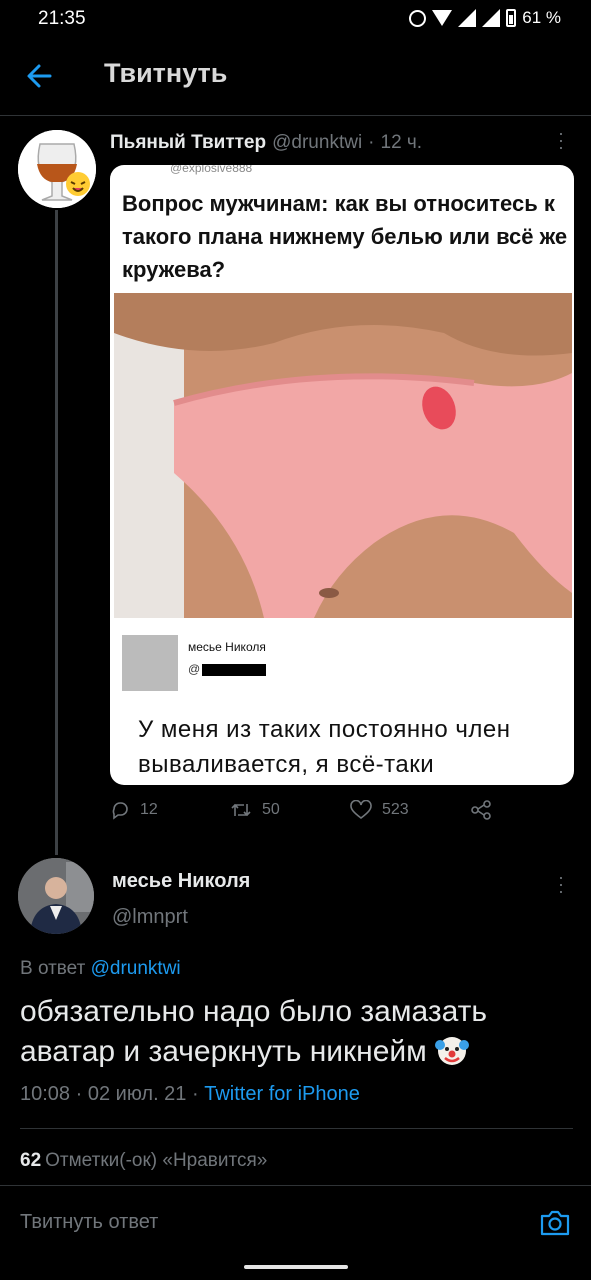 The image size is (591, 1280). Describe the element at coordinates (137, 1094) in the screenshot. I see `tweet-date: 02 июл. 21` at that location.